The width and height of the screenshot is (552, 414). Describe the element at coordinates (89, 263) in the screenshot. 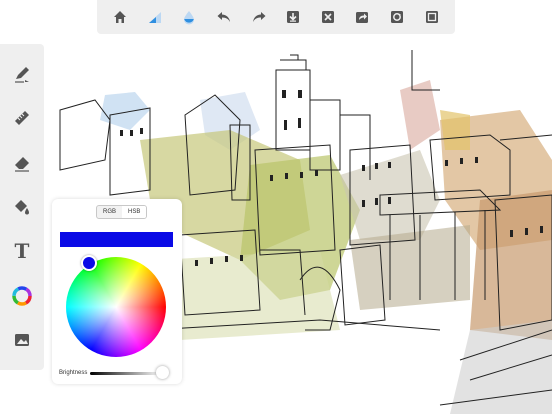

I see `color-wheel-handle` at that location.